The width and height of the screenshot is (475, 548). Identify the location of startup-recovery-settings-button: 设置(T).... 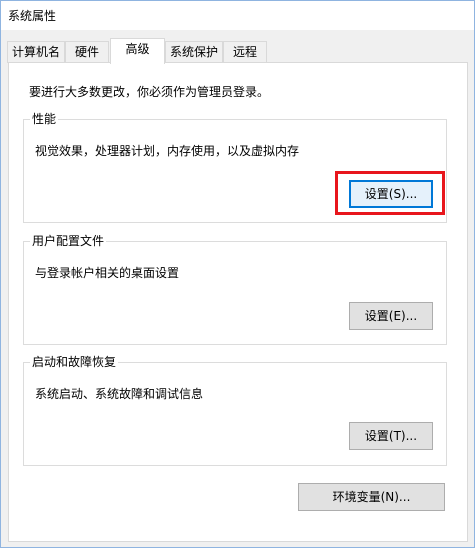
(391, 436).